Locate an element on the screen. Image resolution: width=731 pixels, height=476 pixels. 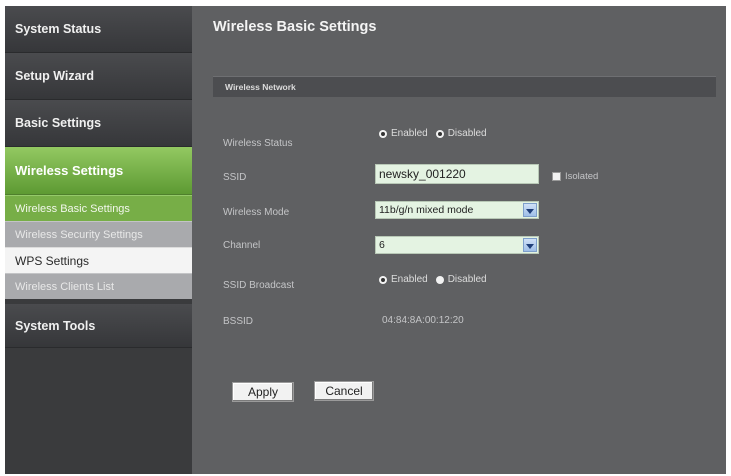
sidebar-item-label: Setup Wizard is located at coordinates (55, 76).